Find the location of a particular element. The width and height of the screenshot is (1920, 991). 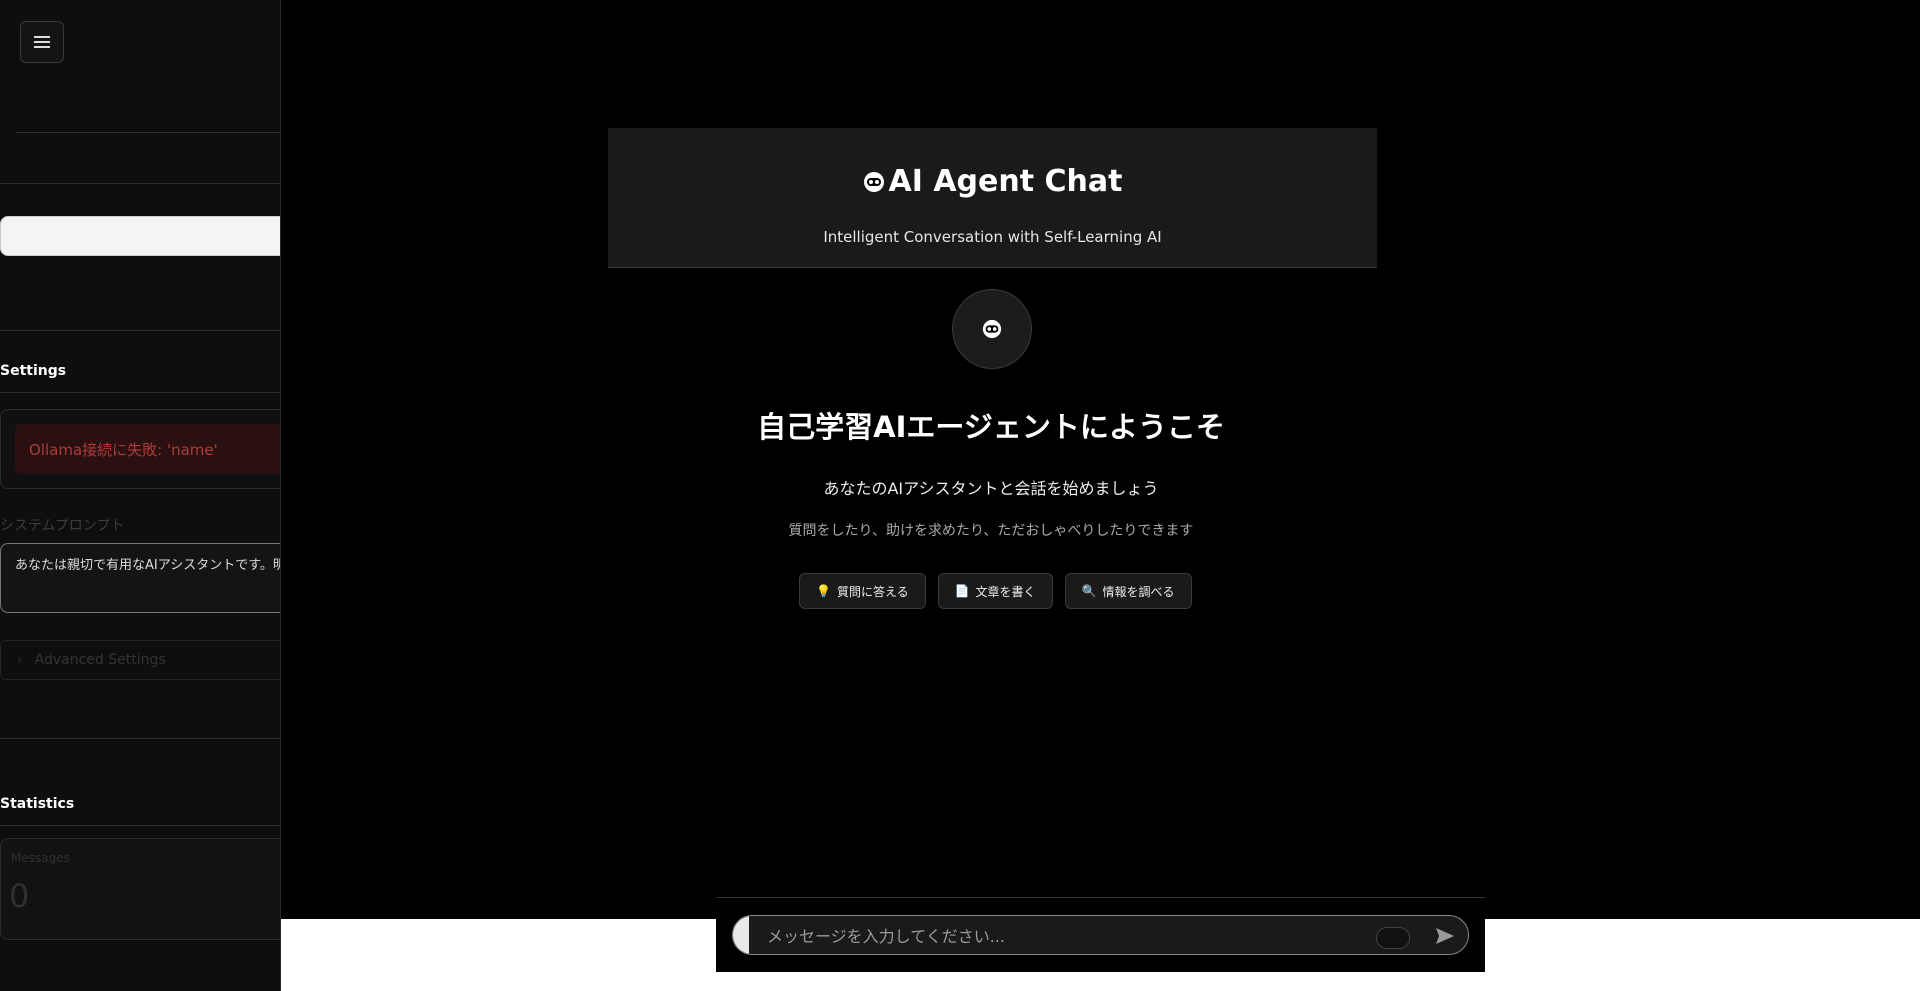

chat-input-area is located at coordinates (1100, 934).